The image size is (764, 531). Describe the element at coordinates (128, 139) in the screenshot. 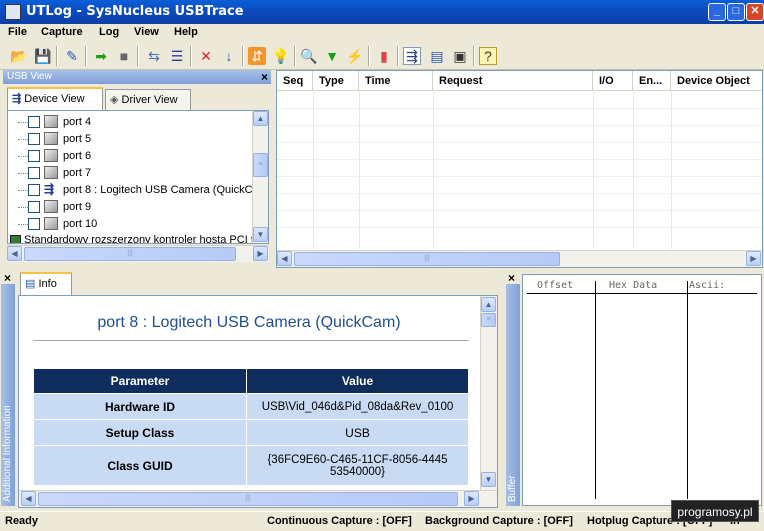

I see `tree-item-port5: port 5` at that location.